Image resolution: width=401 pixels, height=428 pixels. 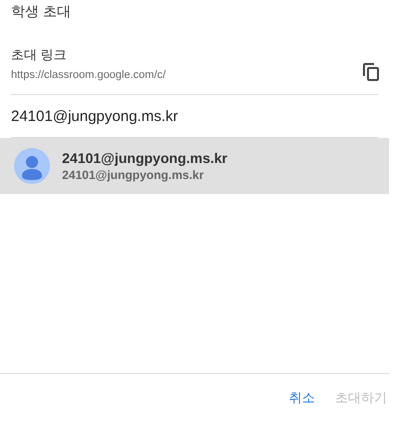 What do you see at coordinates (41, 11) in the screenshot?
I see `dialog-title: 학생 초대` at bounding box center [41, 11].